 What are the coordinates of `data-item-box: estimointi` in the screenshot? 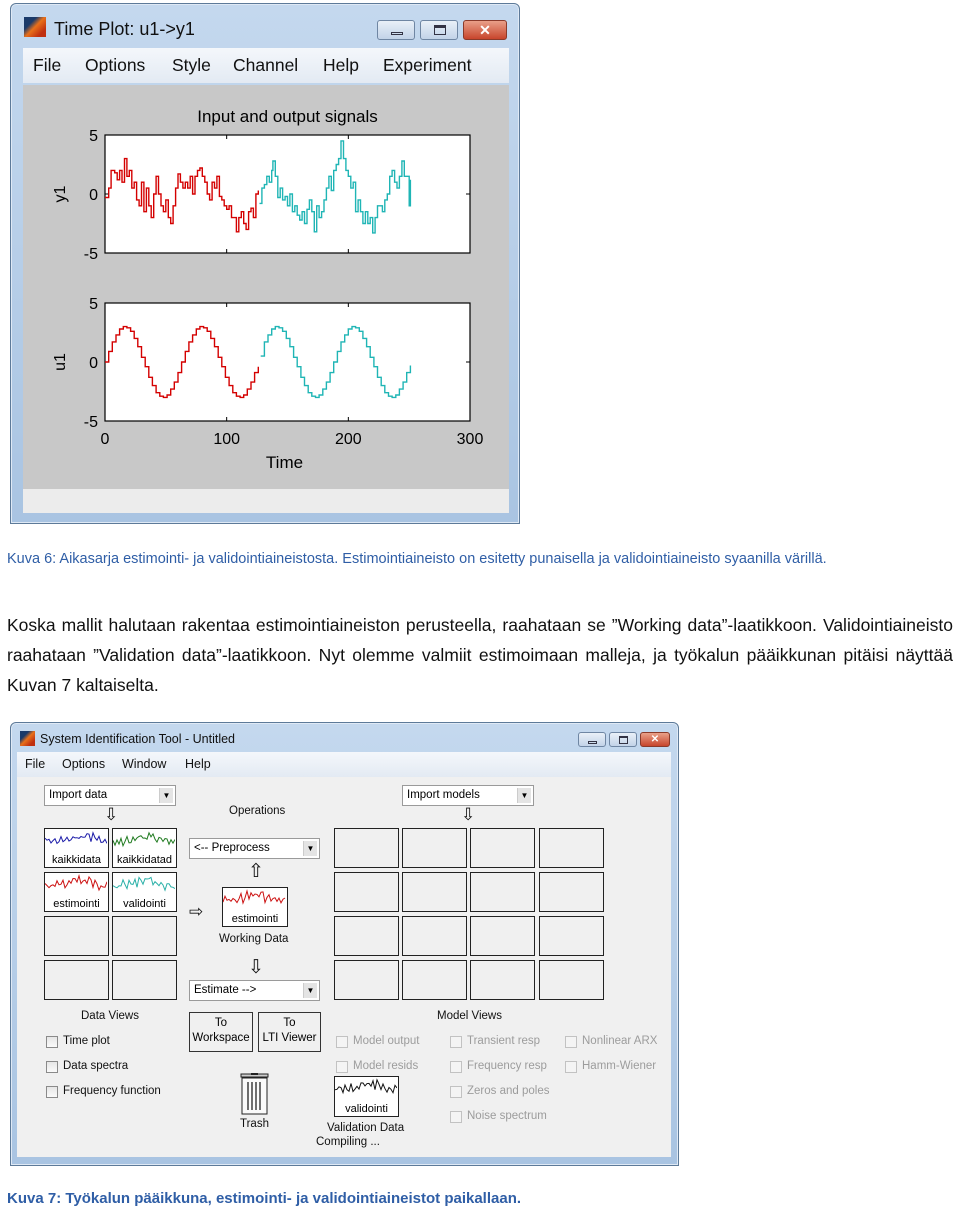 It's located at (76, 892).